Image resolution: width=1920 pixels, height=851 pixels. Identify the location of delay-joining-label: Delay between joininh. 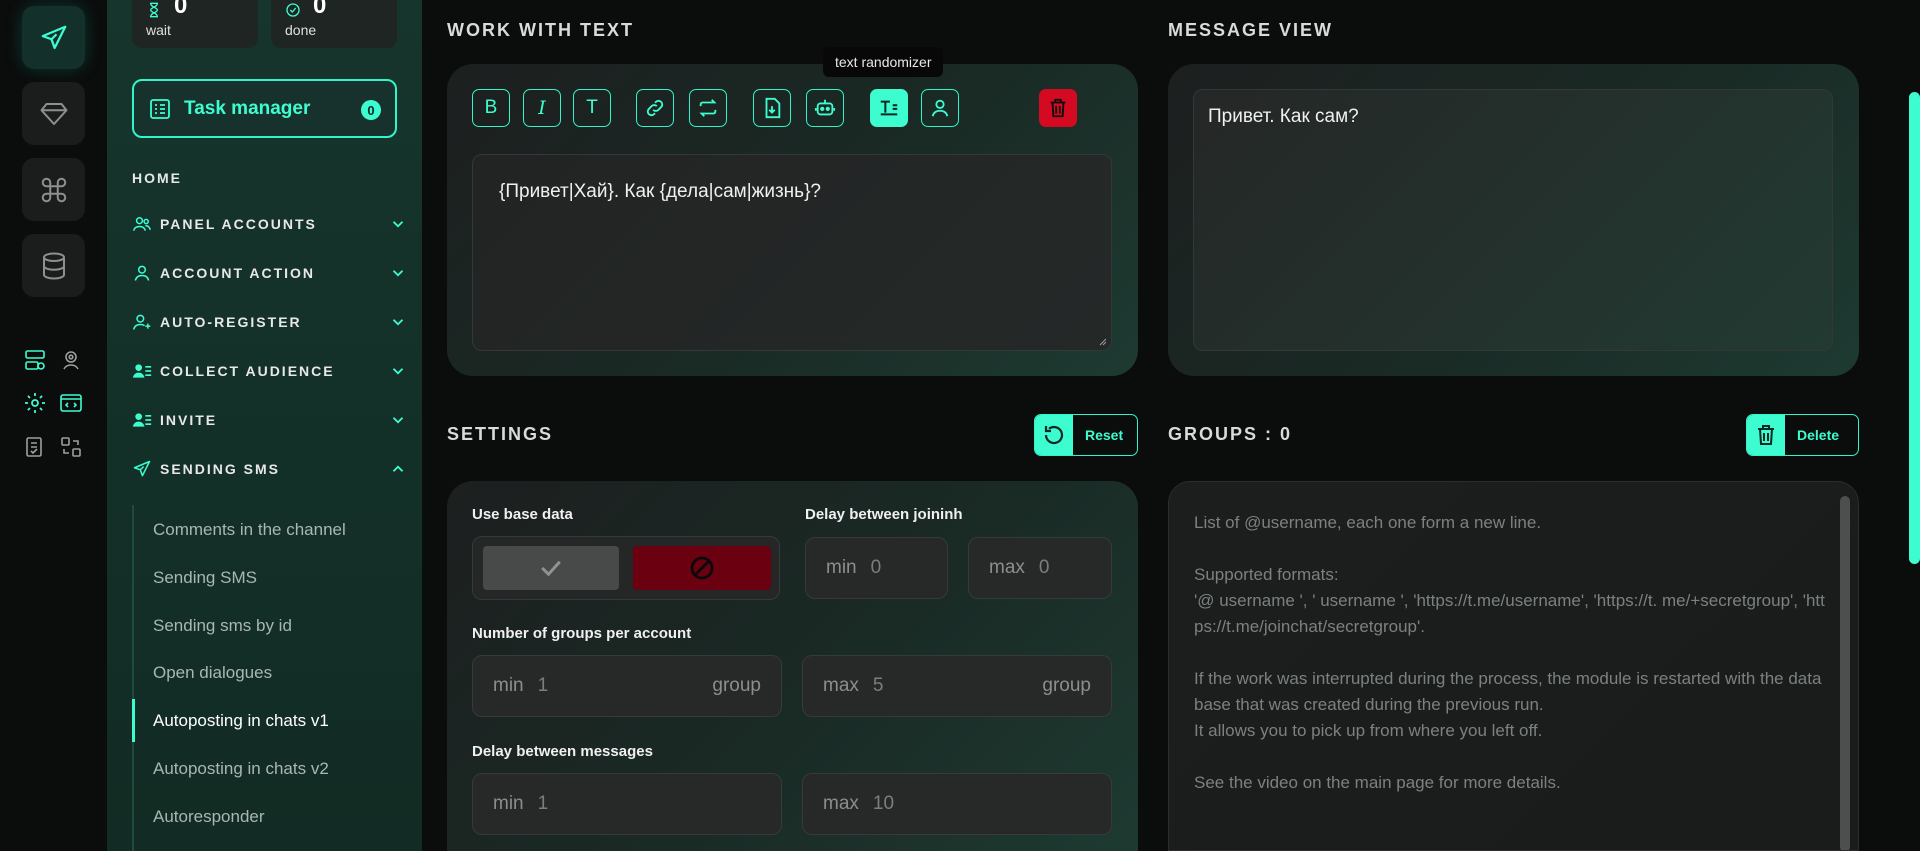
(884, 514).